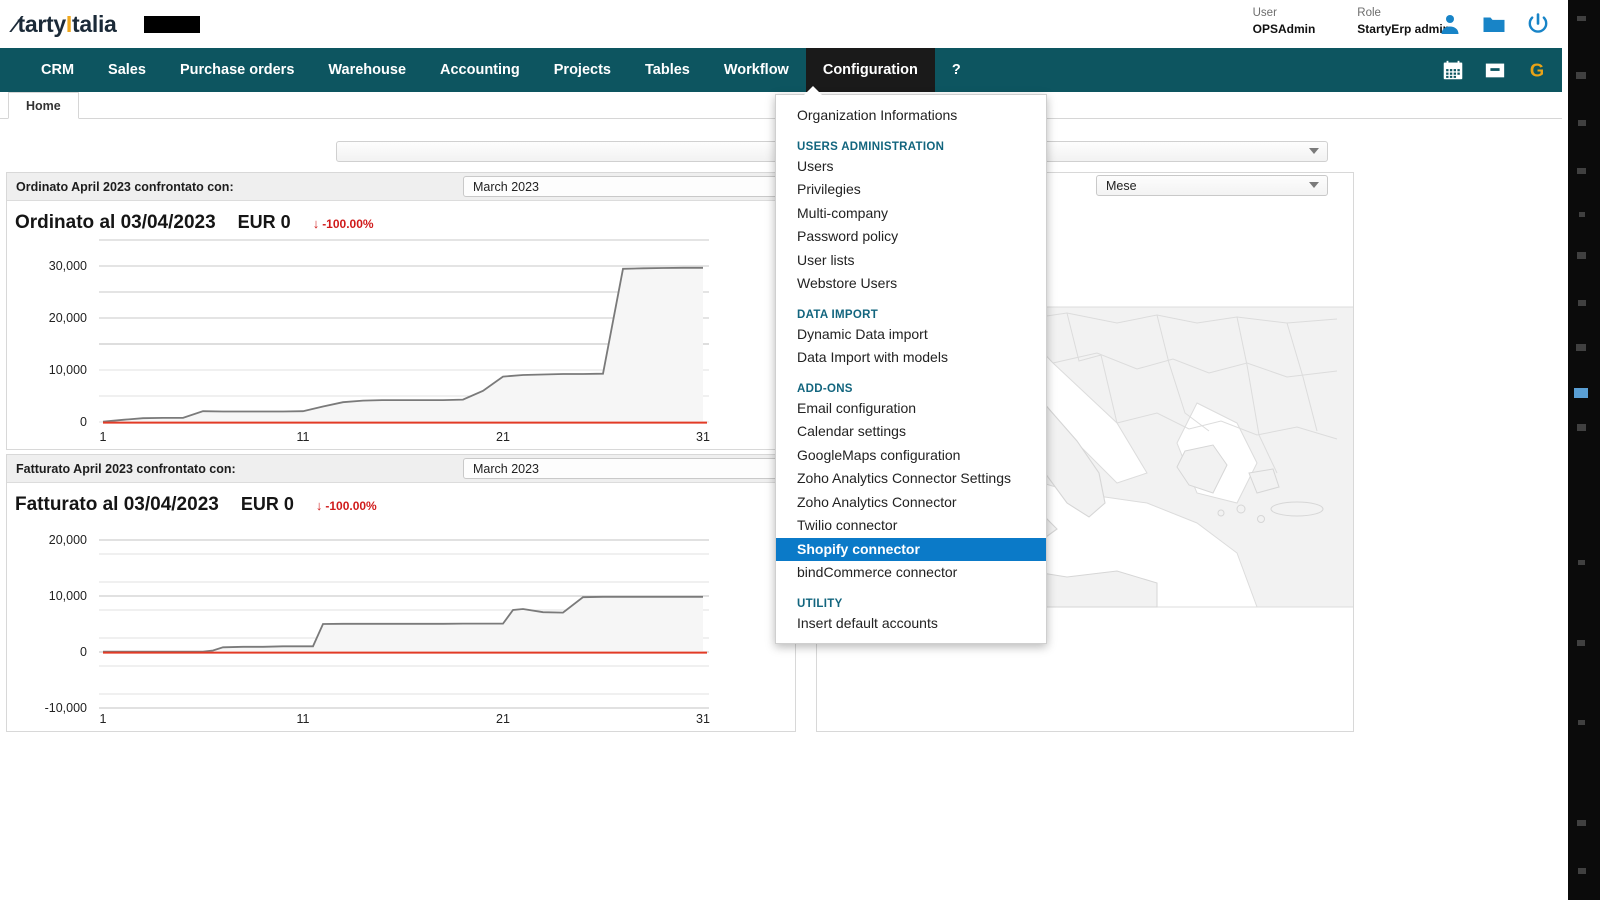 Image resolution: width=1600 pixels, height=900 pixels. I want to click on chart-fatturato-ytick-0: 0, so click(83, 652).